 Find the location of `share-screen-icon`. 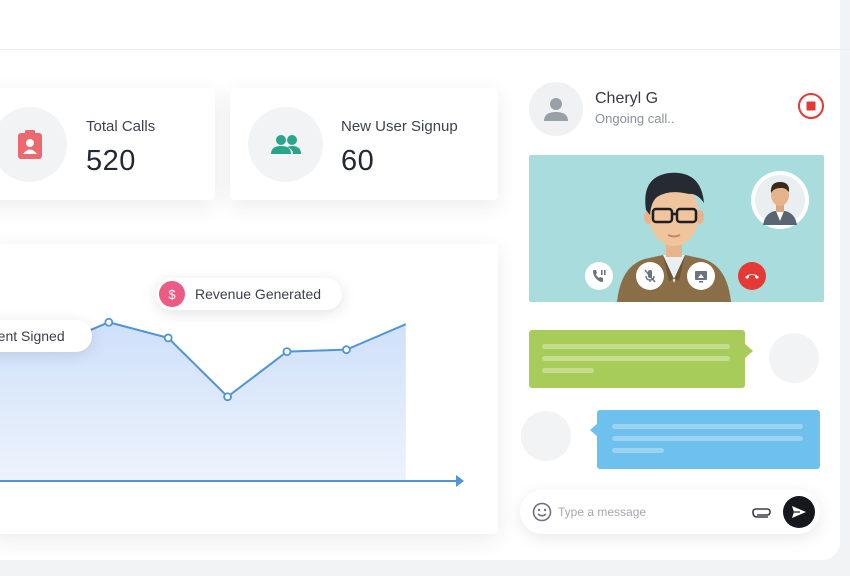

share-screen-icon is located at coordinates (701, 277).